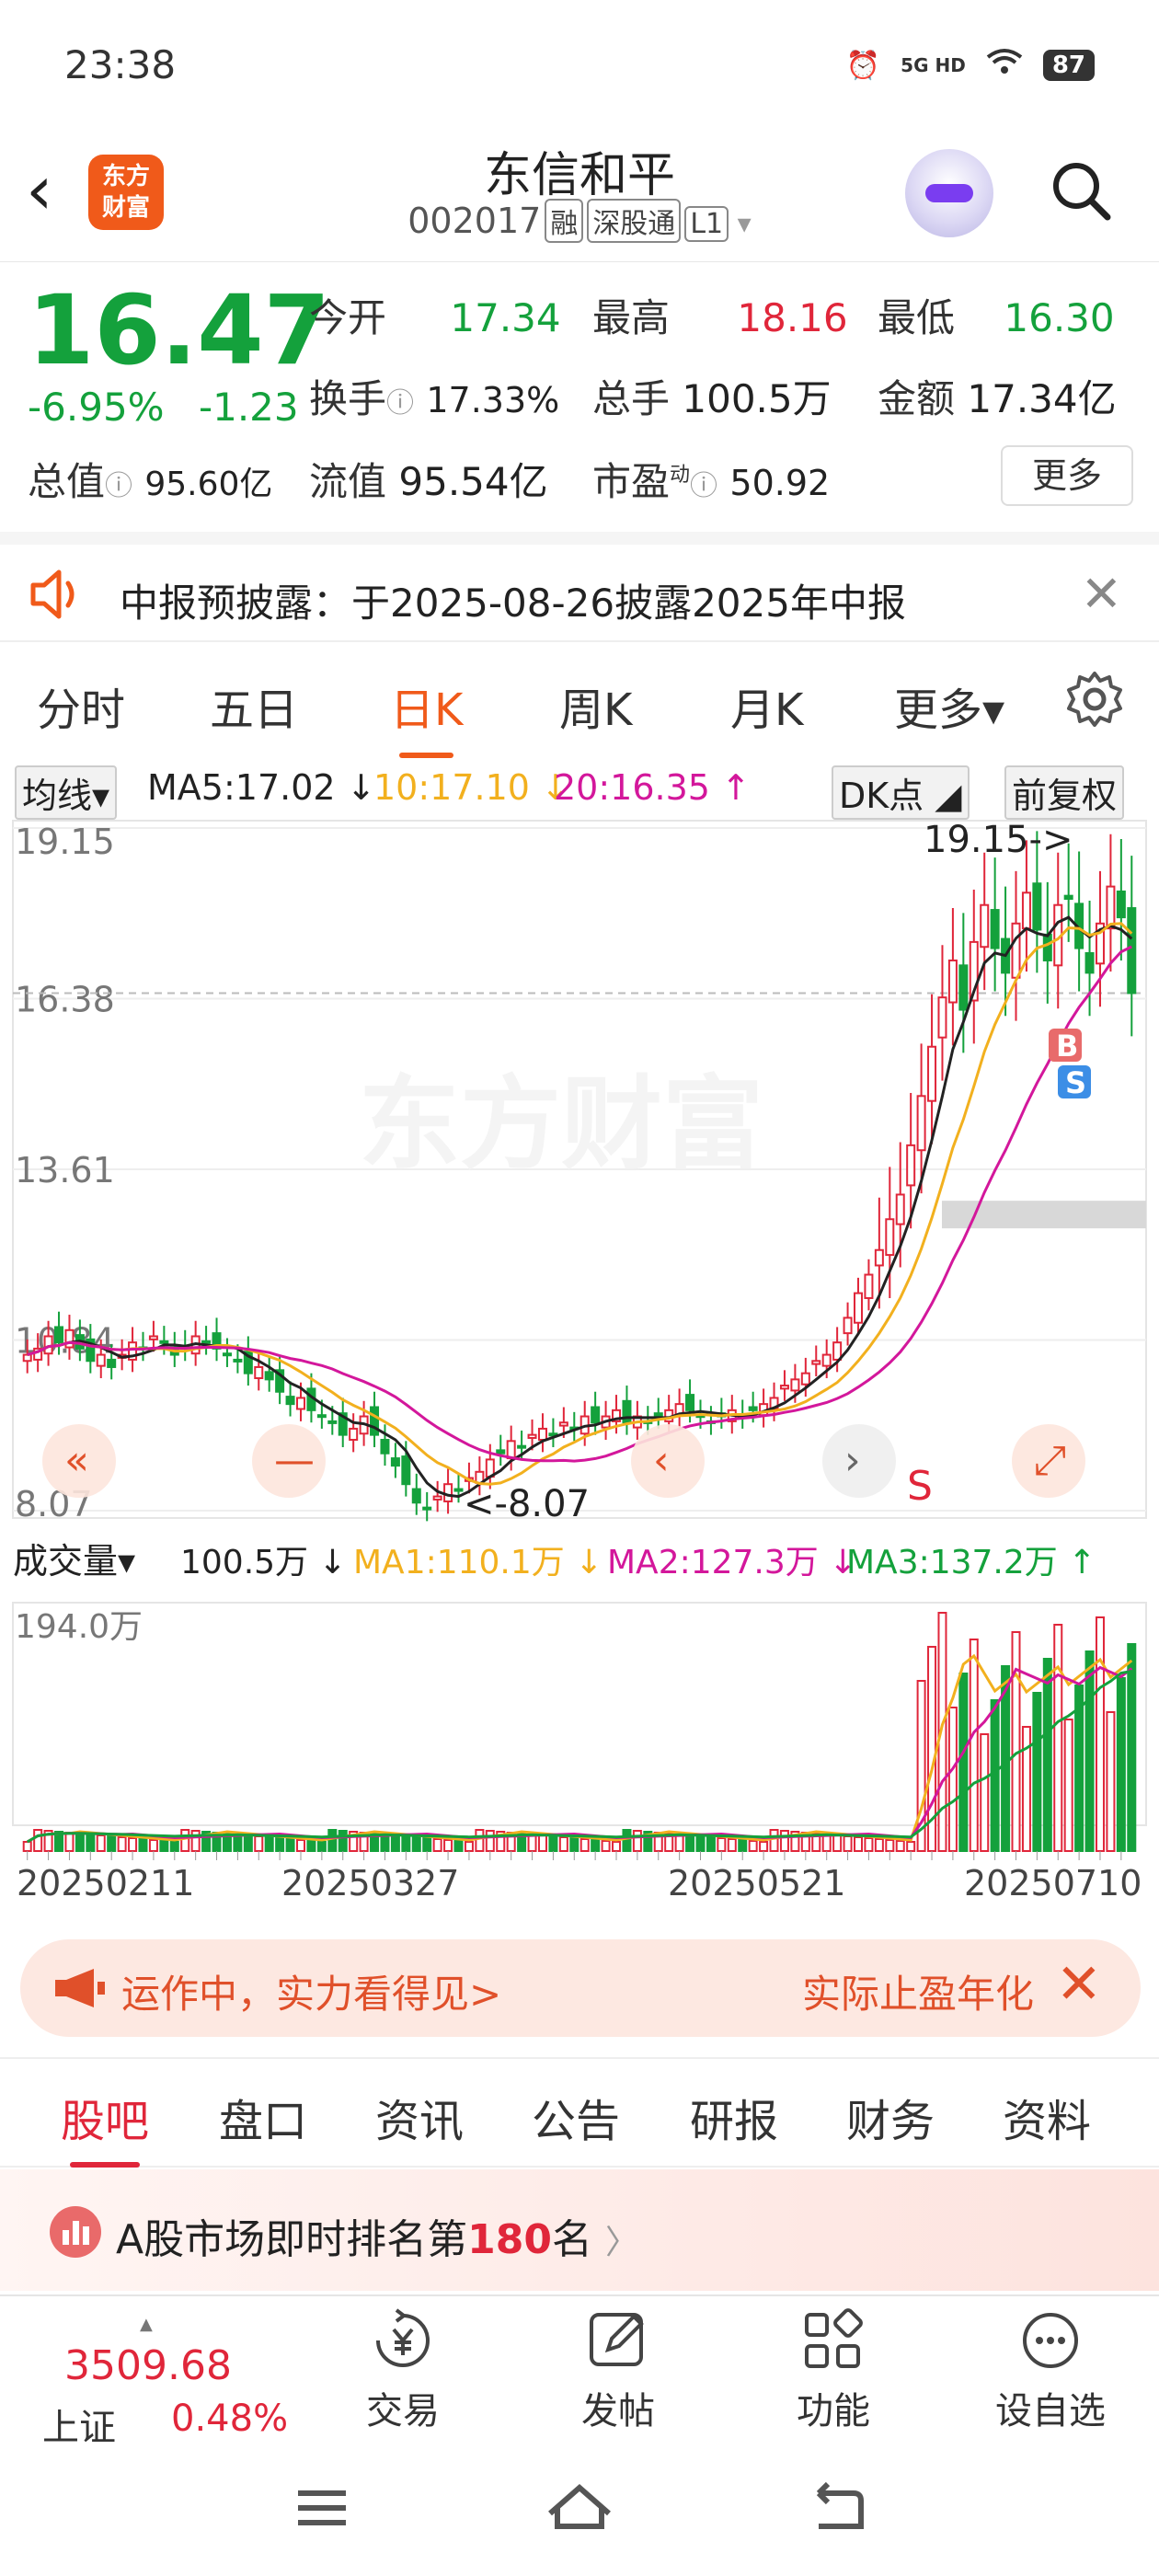  What do you see at coordinates (766, 705) in the screenshot?
I see `tab-monthly-k: 月K` at bounding box center [766, 705].